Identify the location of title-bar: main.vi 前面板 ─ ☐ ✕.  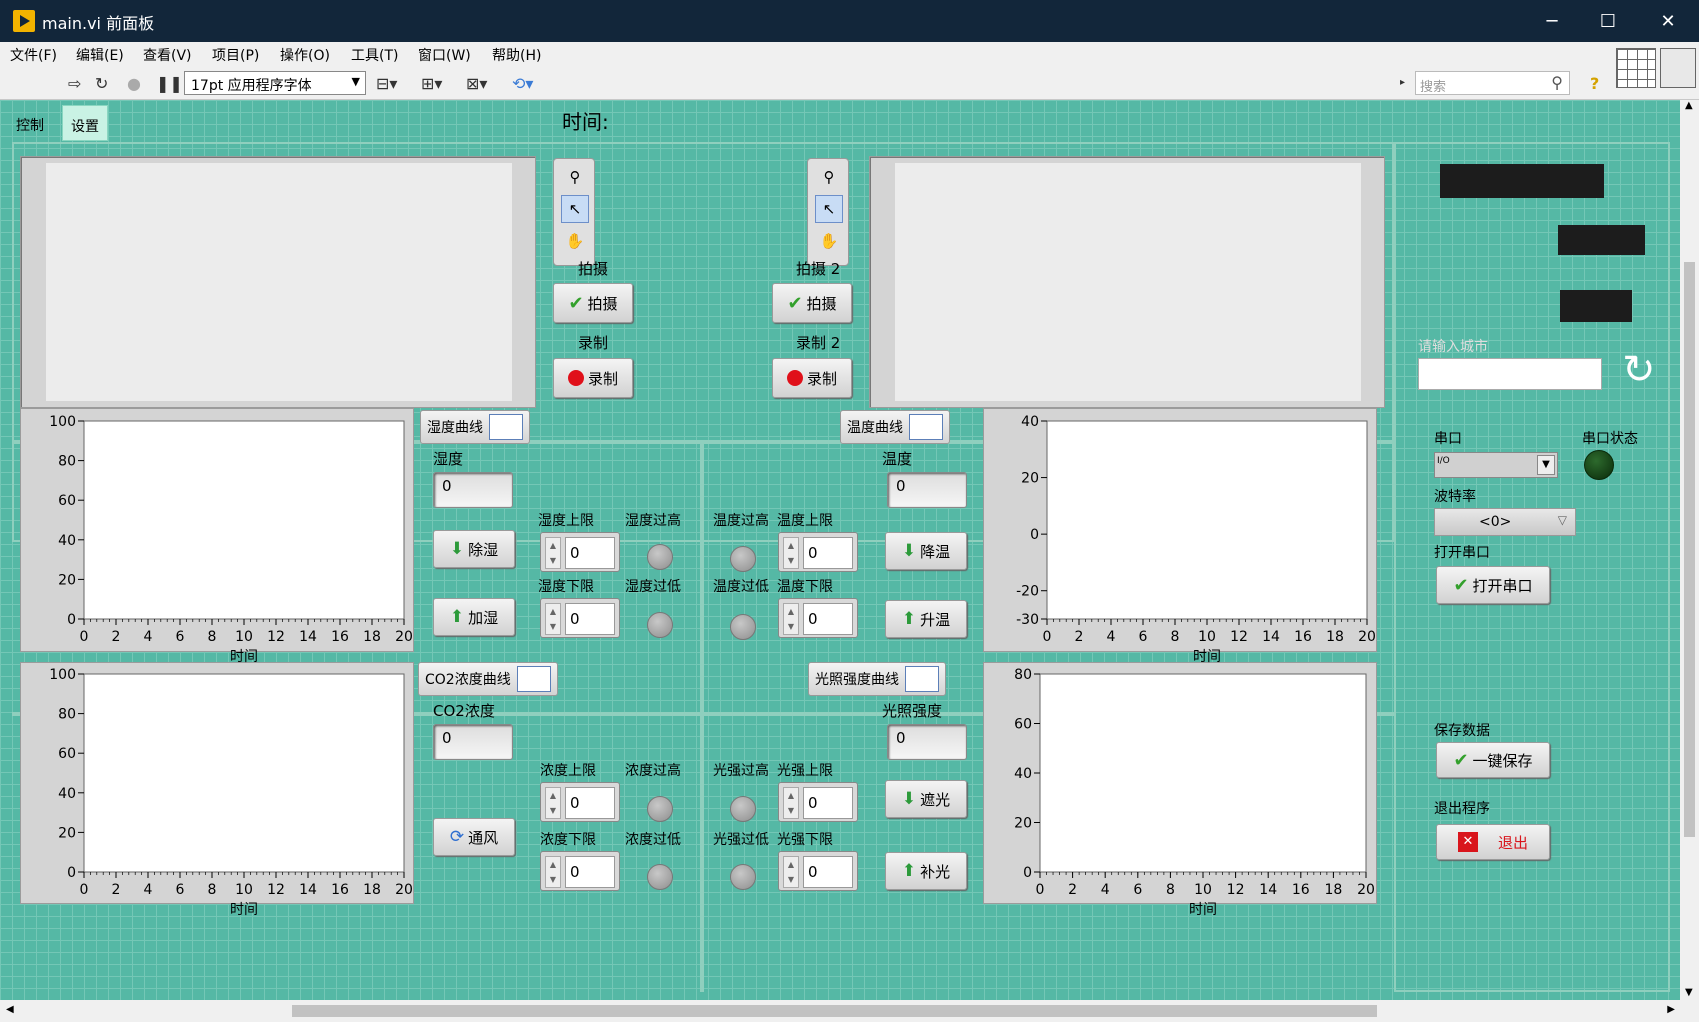
(849, 21).